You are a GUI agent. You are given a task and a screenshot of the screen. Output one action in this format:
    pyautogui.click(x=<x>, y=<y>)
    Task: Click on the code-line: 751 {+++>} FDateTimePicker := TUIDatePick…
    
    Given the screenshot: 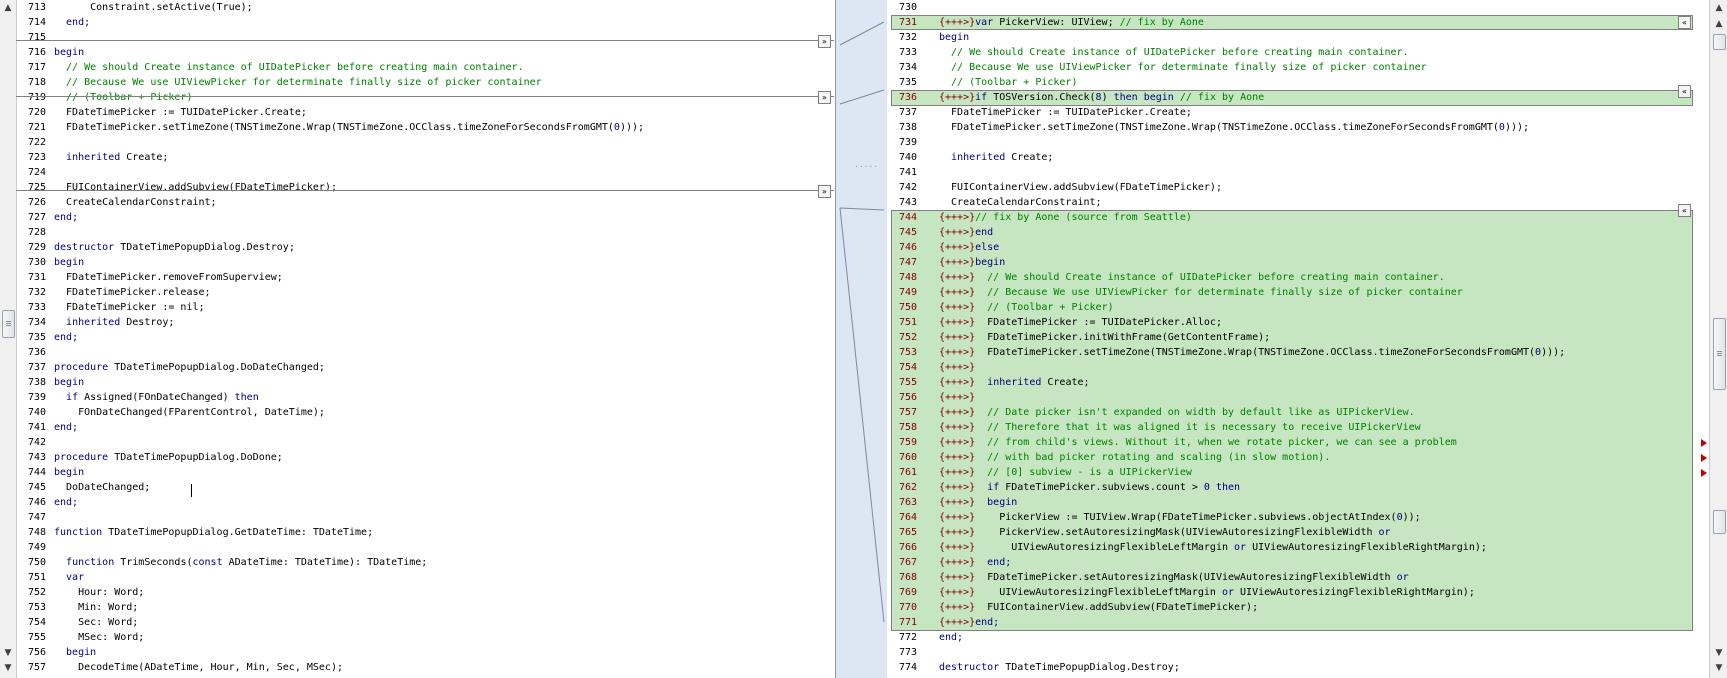 What is the action you would take?
    pyautogui.click(x=1298, y=322)
    